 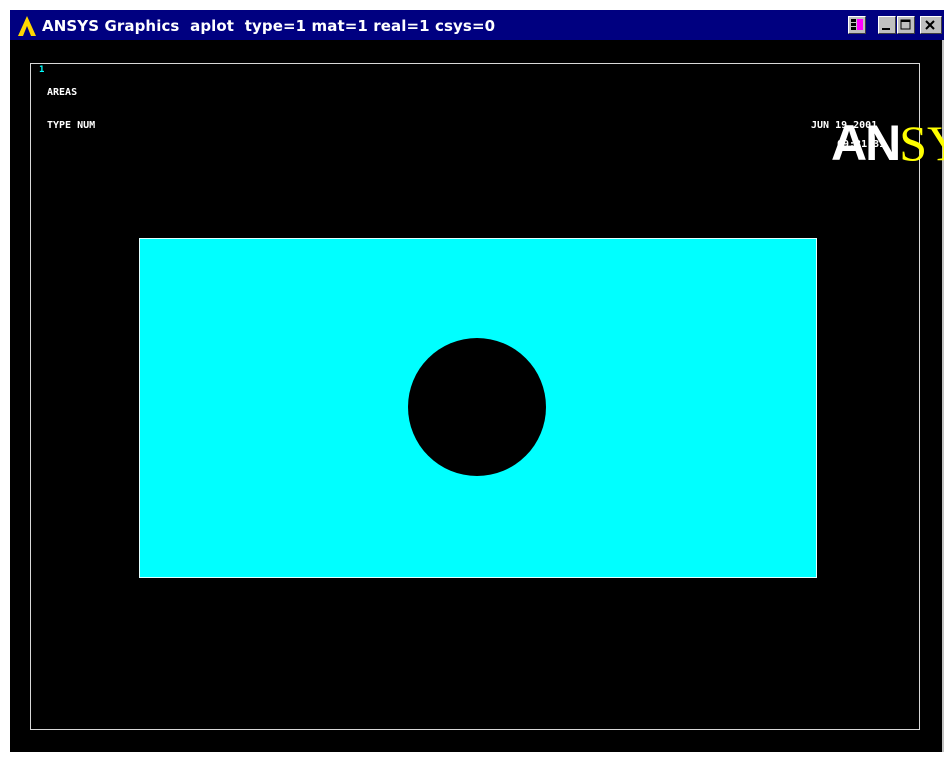 What do you see at coordinates (921, 143) in the screenshot?
I see `wordmark-sys: SYS` at bounding box center [921, 143].